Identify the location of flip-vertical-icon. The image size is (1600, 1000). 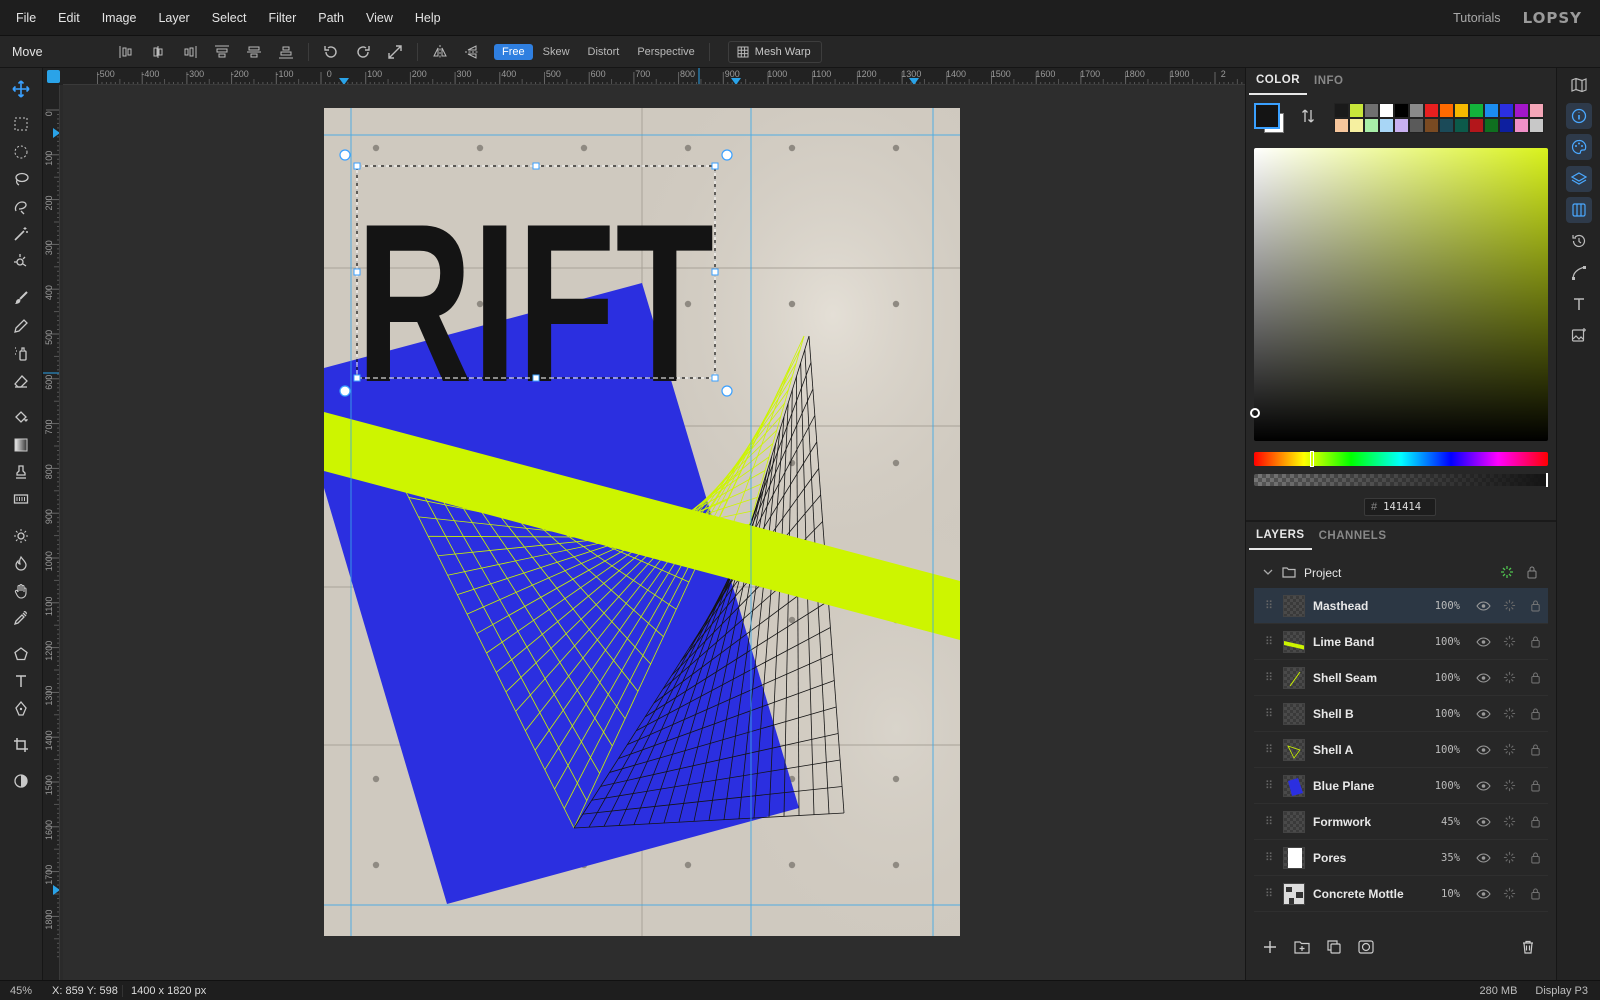
(472, 52).